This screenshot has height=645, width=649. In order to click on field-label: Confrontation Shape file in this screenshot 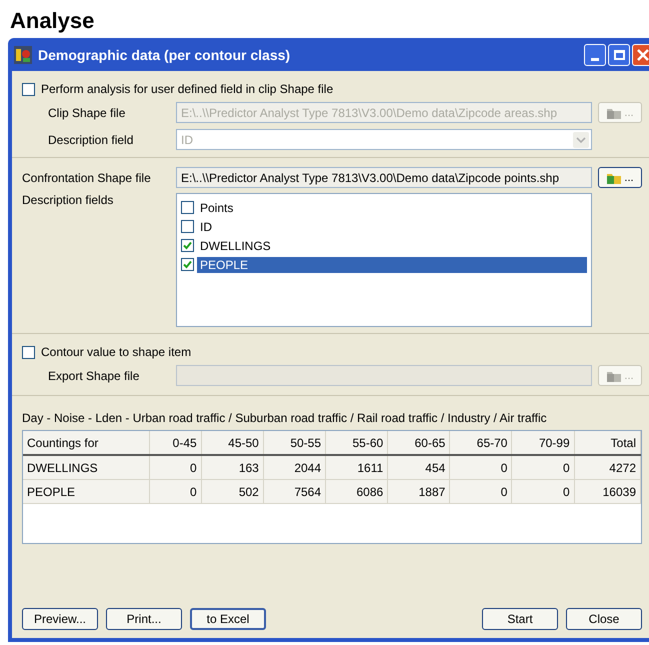, I will do `click(87, 177)`.